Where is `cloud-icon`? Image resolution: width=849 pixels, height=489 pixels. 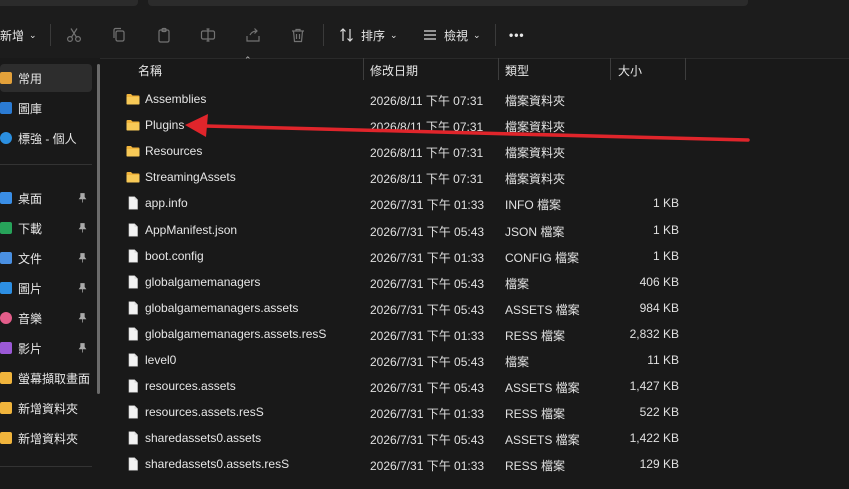
cloud-icon is located at coordinates (6, 138).